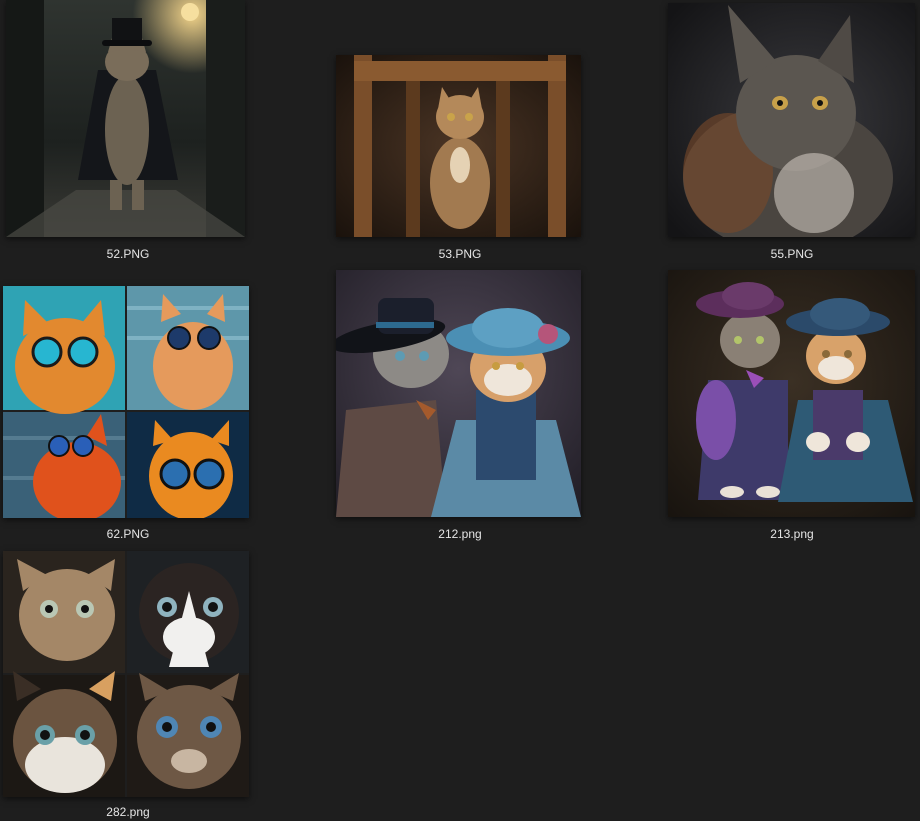  What do you see at coordinates (792, 254) in the screenshot?
I see `file-label: 55.PNG` at bounding box center [792, 254].